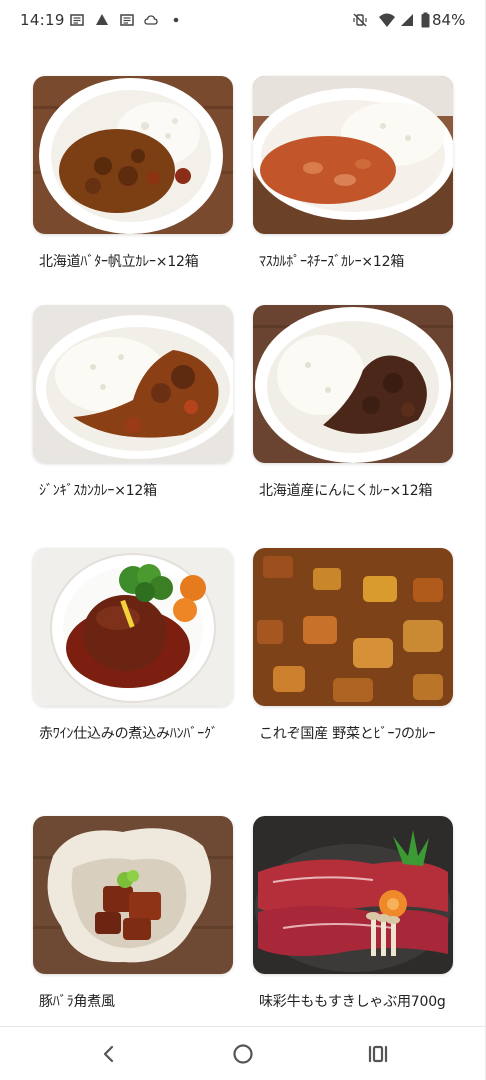 This screenshot has height=1080, width=486. I want to click on curry-closeup-image, so click(353, 627).